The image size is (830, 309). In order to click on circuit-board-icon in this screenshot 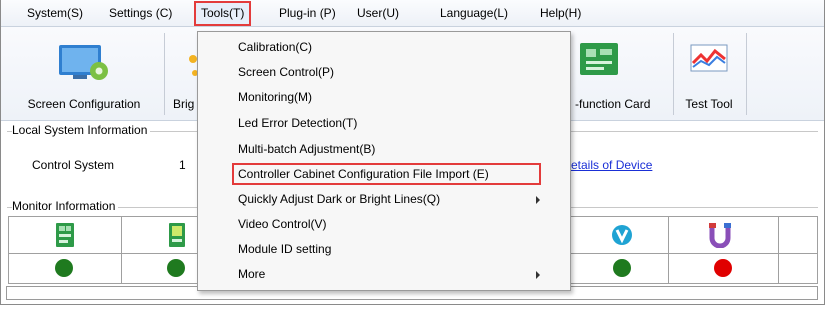, I will do `click(599, 61)`.